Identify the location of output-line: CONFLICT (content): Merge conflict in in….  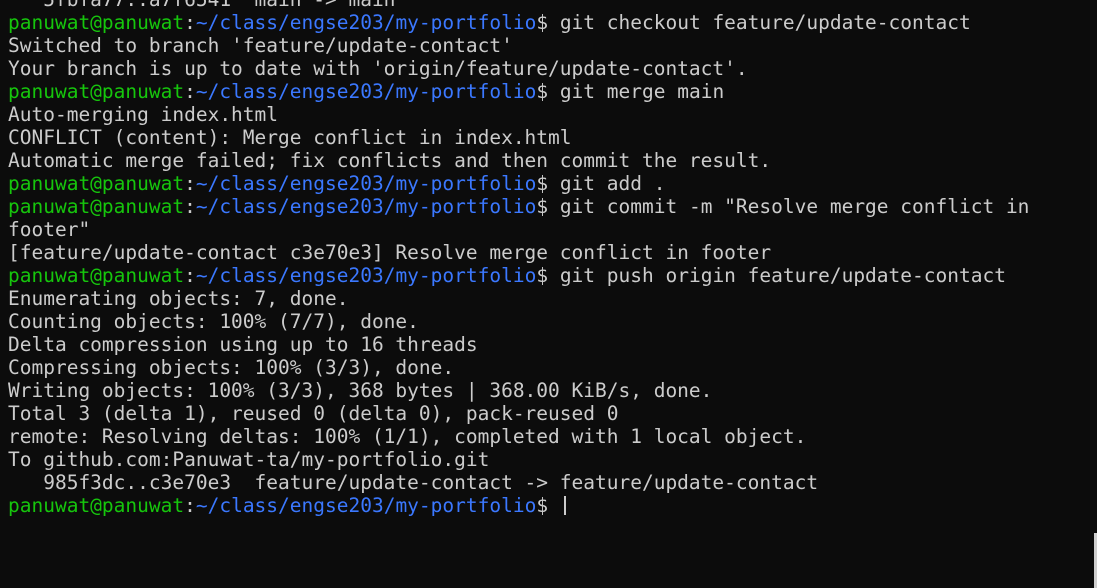
(290, 137).